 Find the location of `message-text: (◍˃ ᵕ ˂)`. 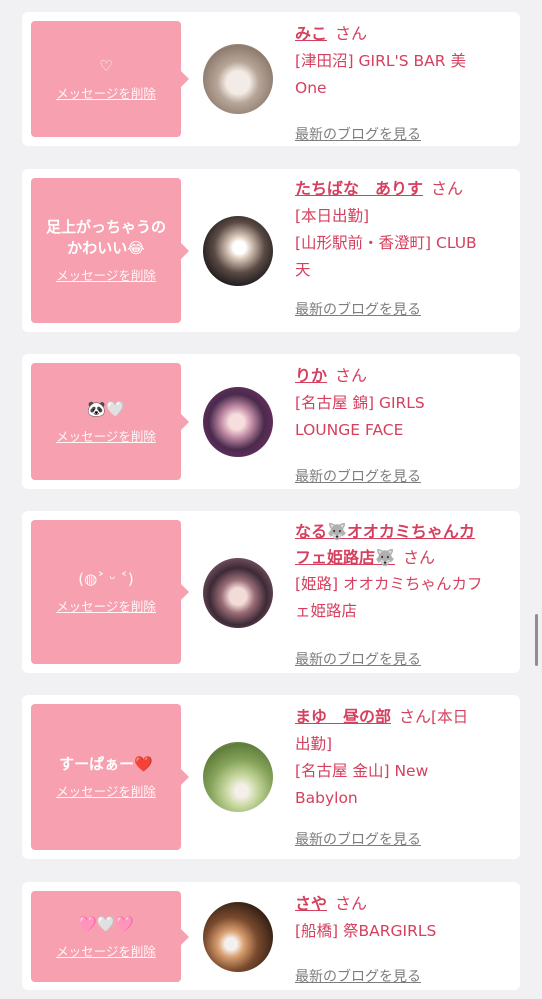

message-text: (◍˃ ᵕ ˂) is located at coordinates (106, 579).